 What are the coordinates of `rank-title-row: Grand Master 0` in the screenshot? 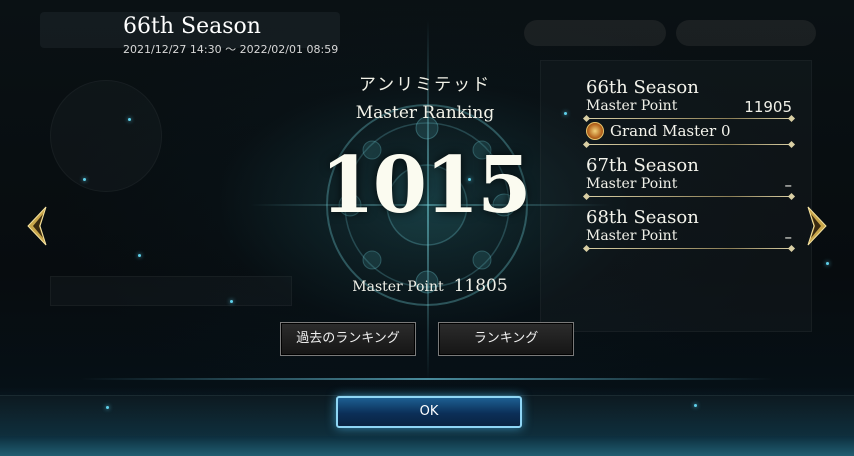 It's located at (689, 131).